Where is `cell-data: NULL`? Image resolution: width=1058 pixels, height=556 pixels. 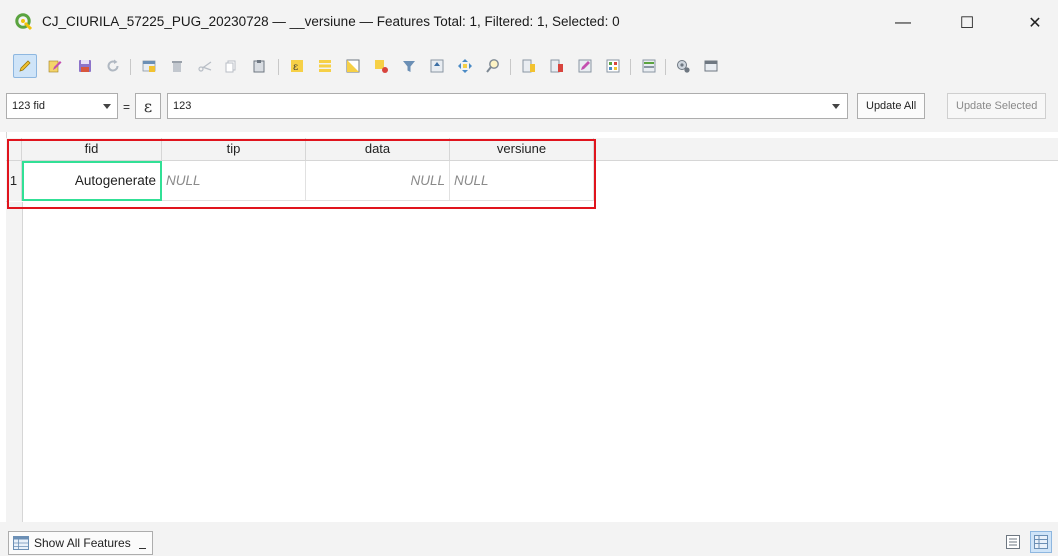 cell-data: NULL is located at coordinates (378, 181).